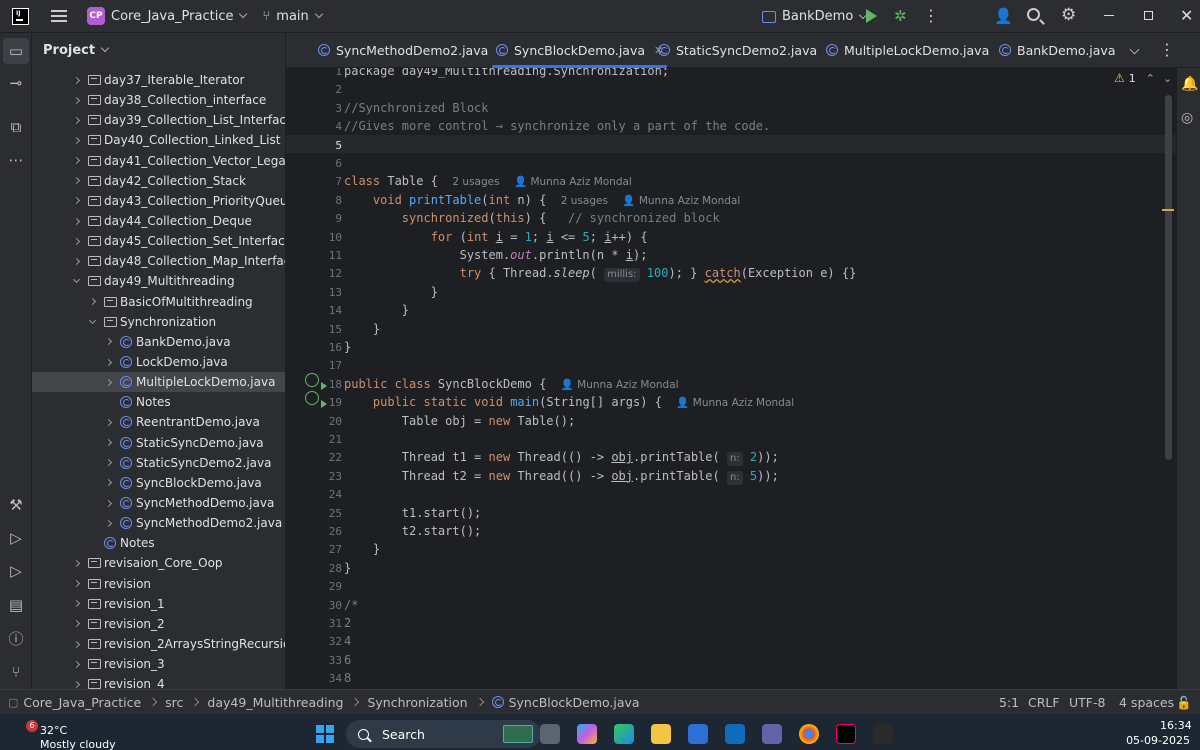 This screenshot has height=750, width=1200. What do you see at coordinates (158, 543) in the screenshot?
I see `tree-item: Notes` at bounding box center [158, 543].